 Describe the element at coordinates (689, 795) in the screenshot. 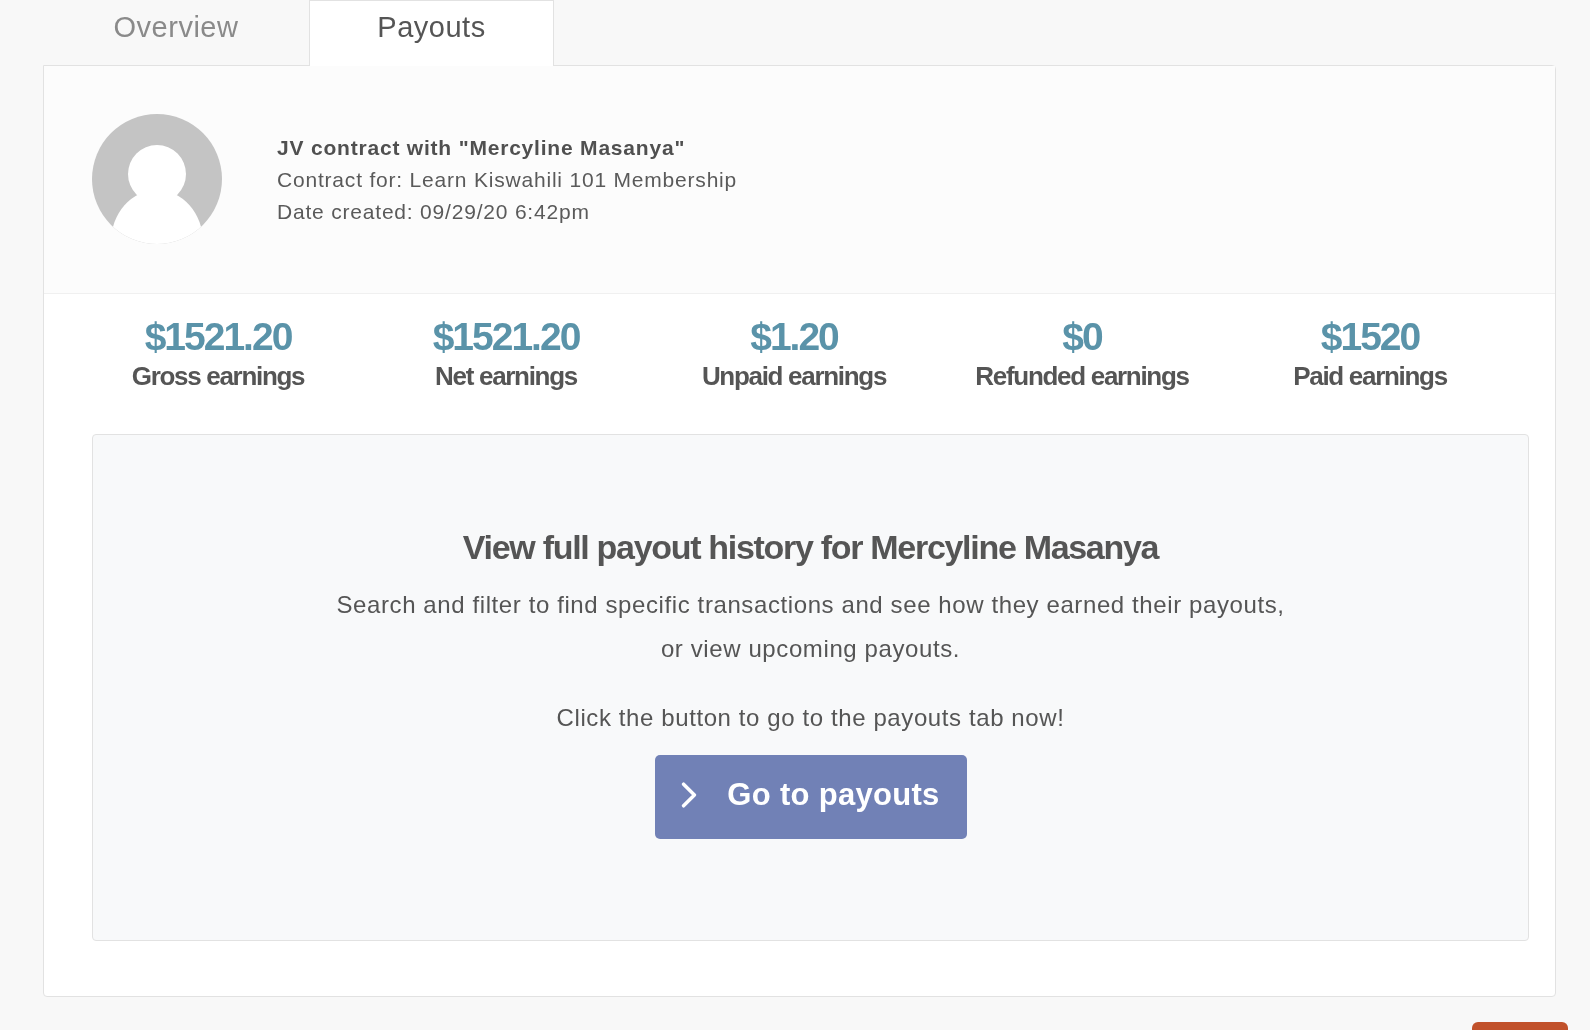

I see `chevron-right-icon` at that location.